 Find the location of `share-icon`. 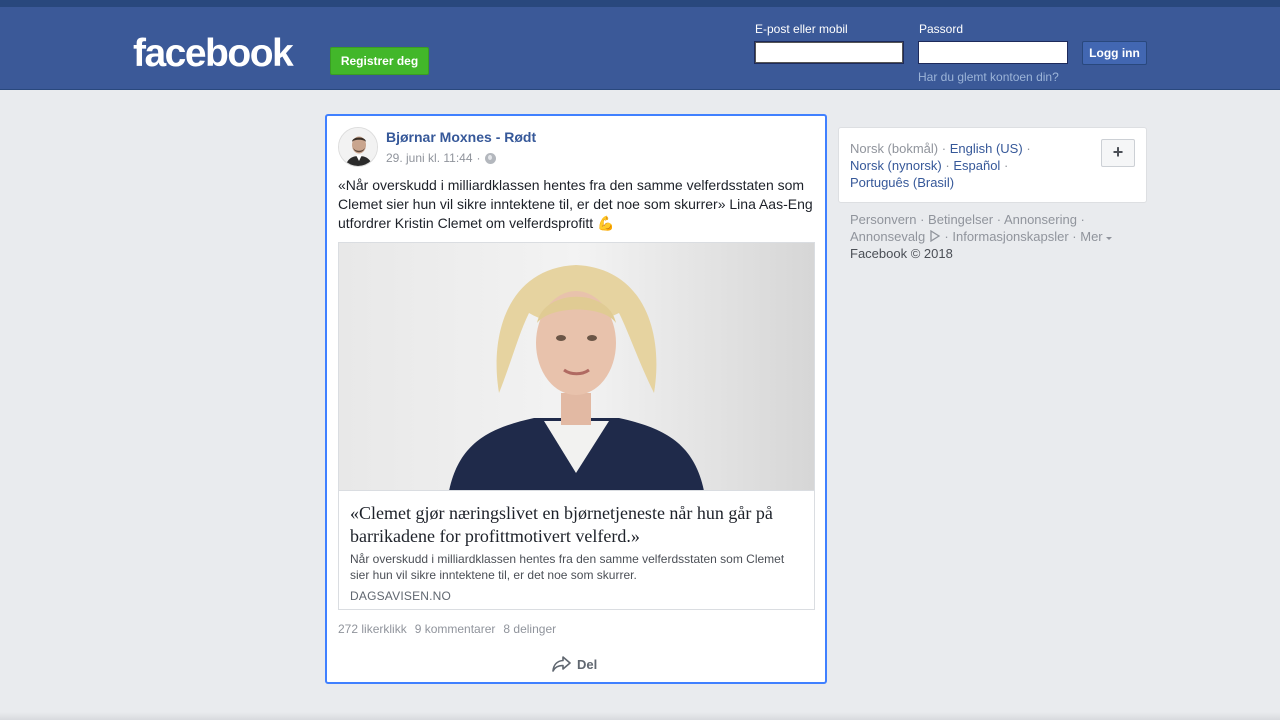

share-icon is located at coordinates (561, 664).